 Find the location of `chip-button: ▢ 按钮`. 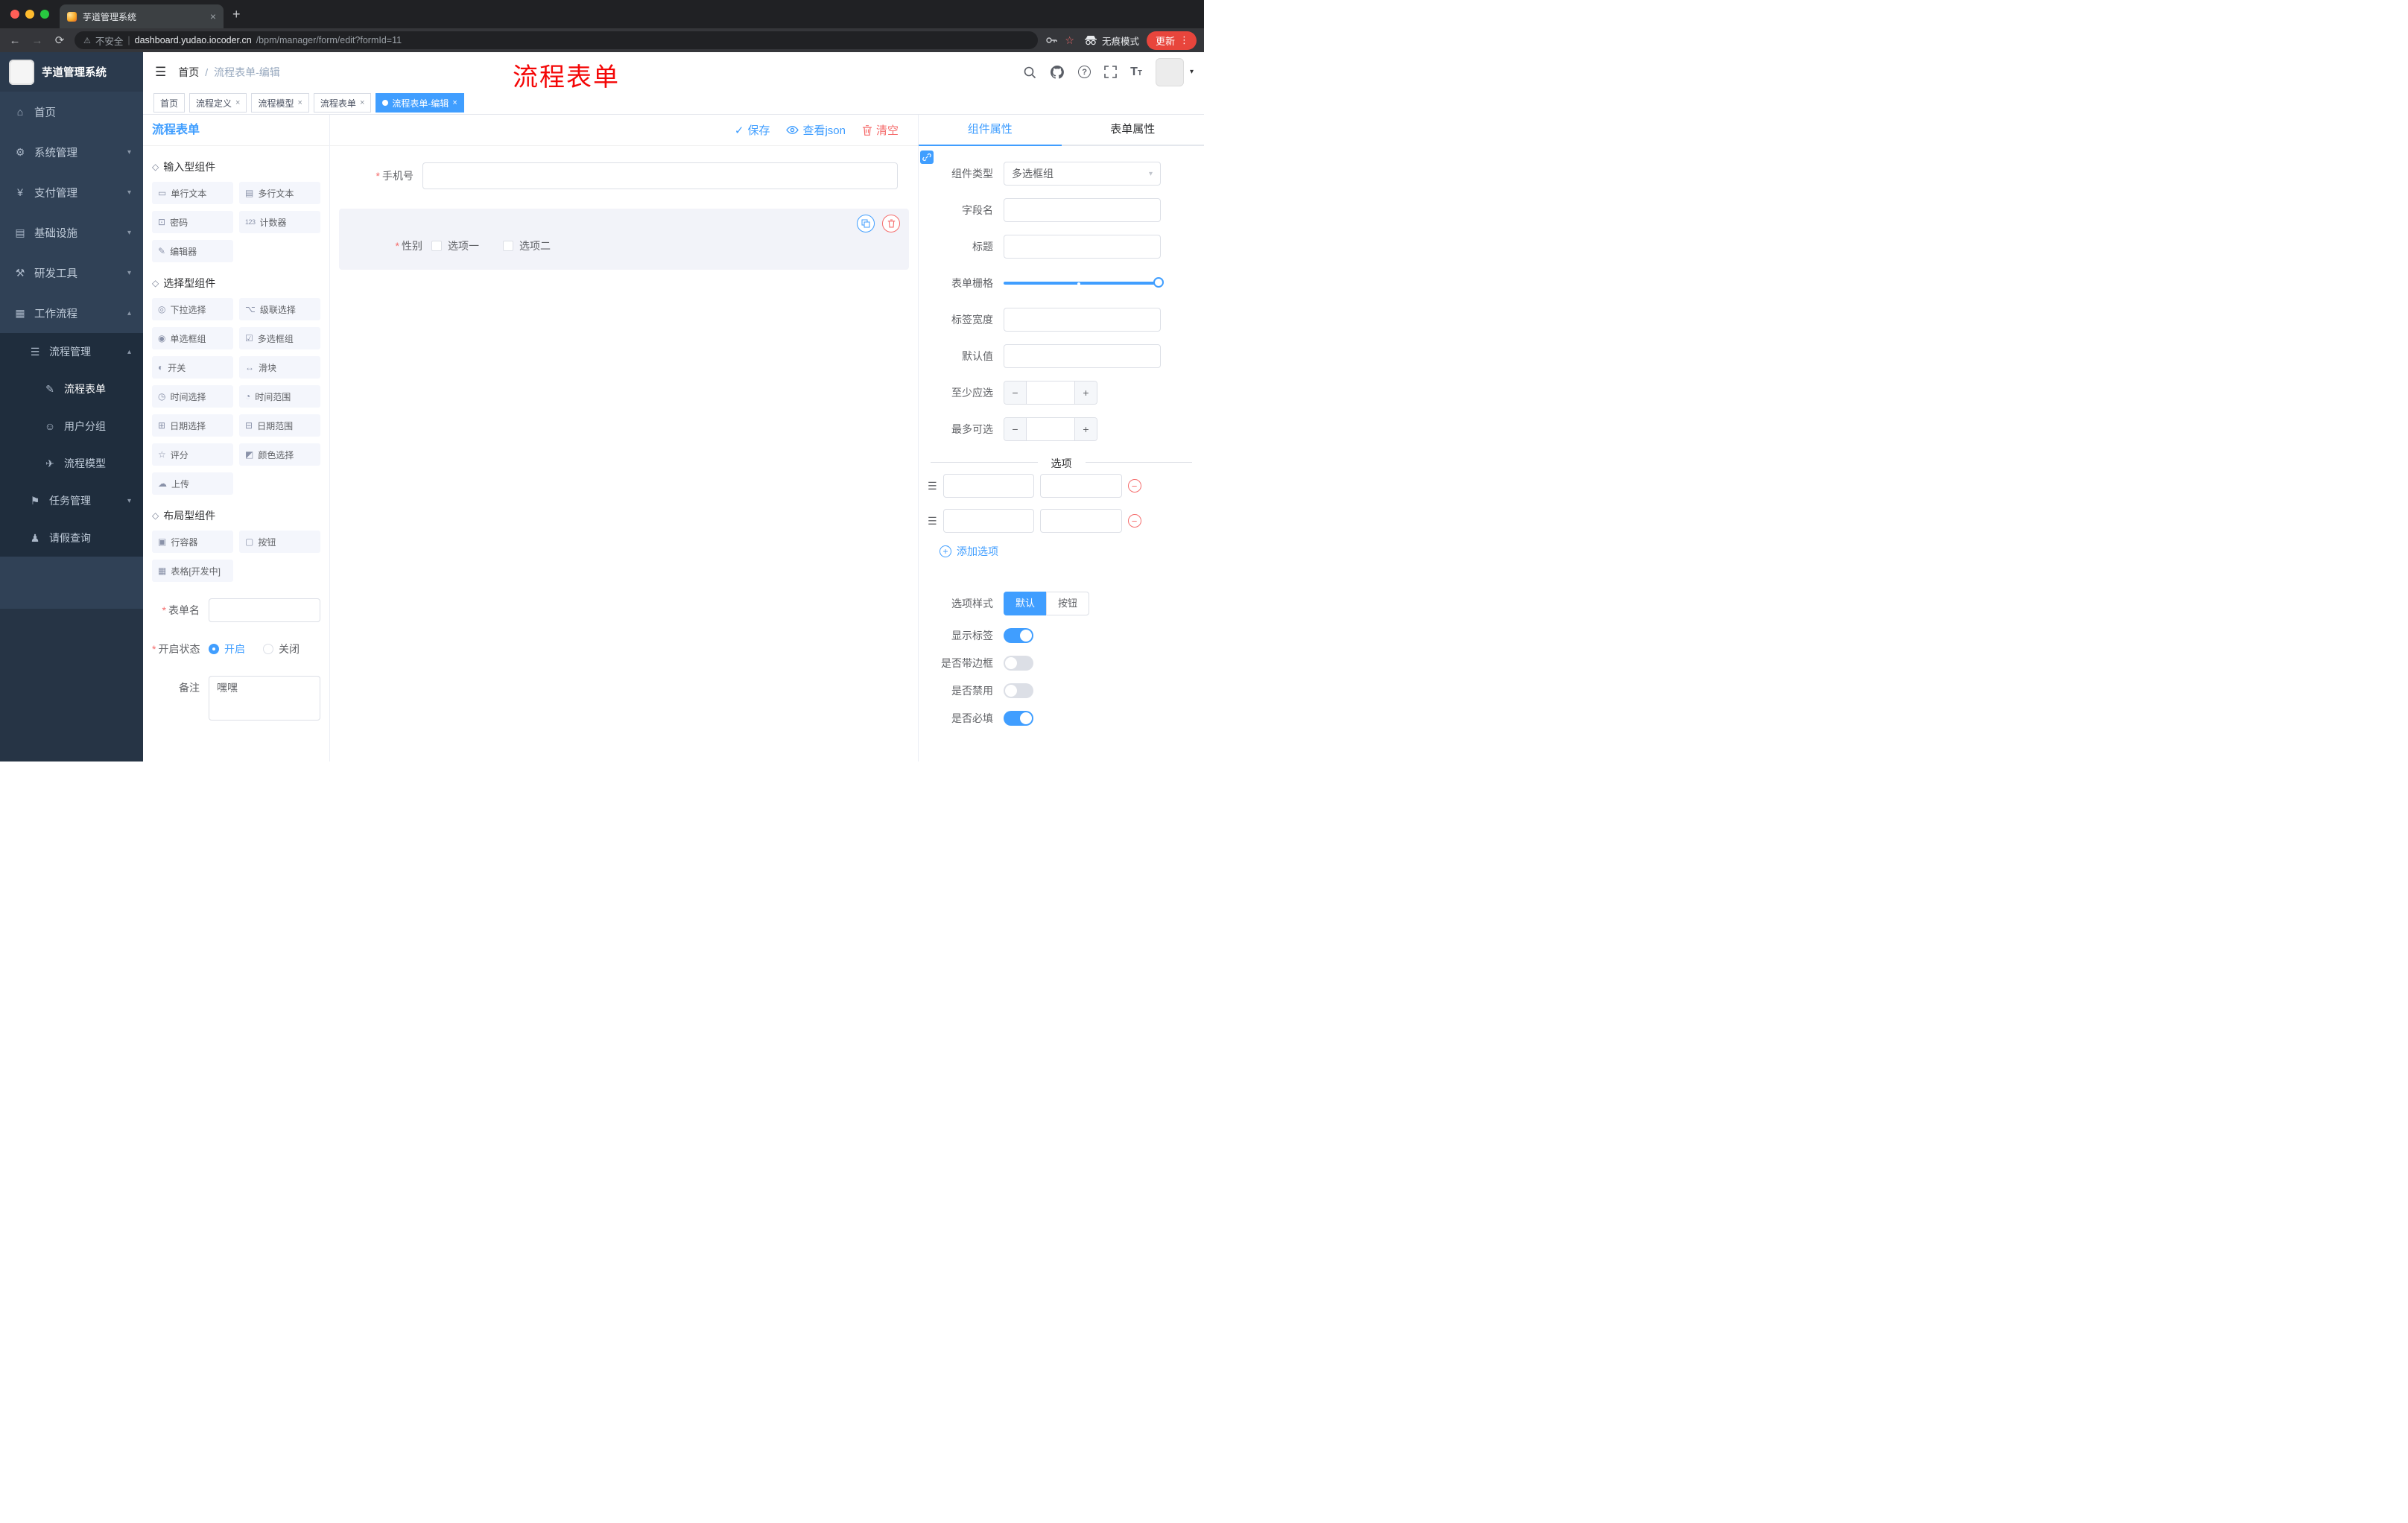

chip-button: ▢ 按钮 is located at coordinates (279, 542).